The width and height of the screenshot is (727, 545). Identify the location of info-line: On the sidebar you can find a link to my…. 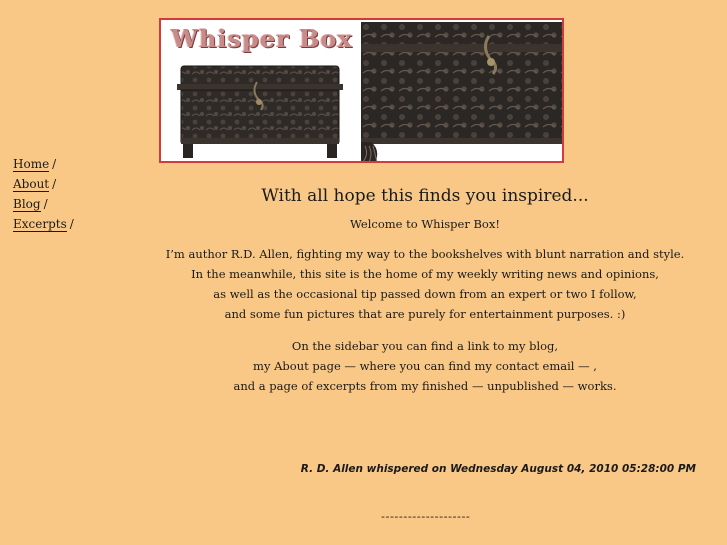
(425, 346).